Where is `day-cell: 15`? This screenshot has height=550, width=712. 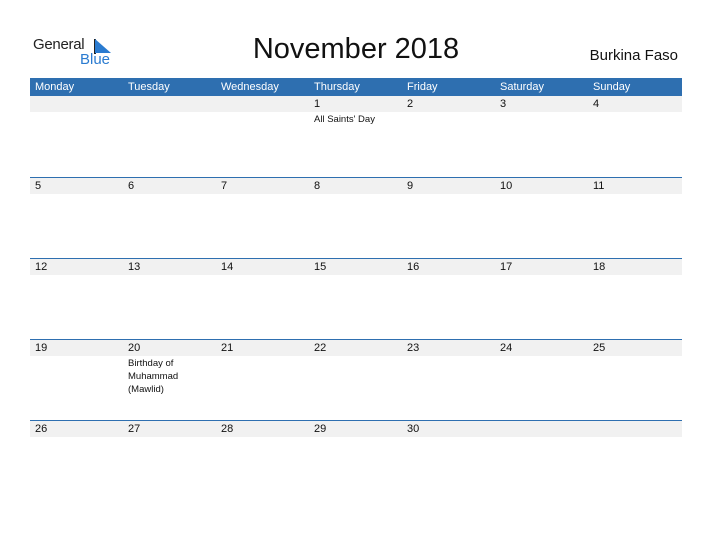 day-cell: 15 is located at coordinates (355, 267).